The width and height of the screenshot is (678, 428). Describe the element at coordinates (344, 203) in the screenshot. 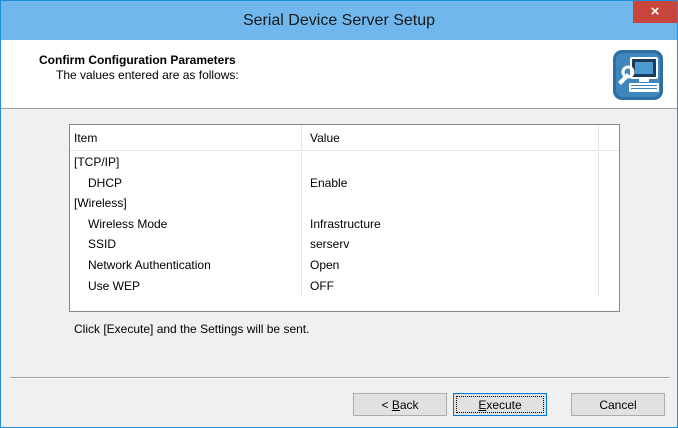

I see `table-row: [Wireless]` at that location.